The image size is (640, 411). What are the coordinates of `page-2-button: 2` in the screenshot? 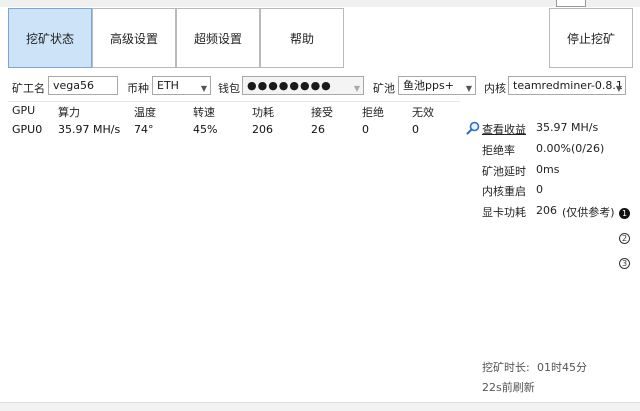 It's located at (624, 238).